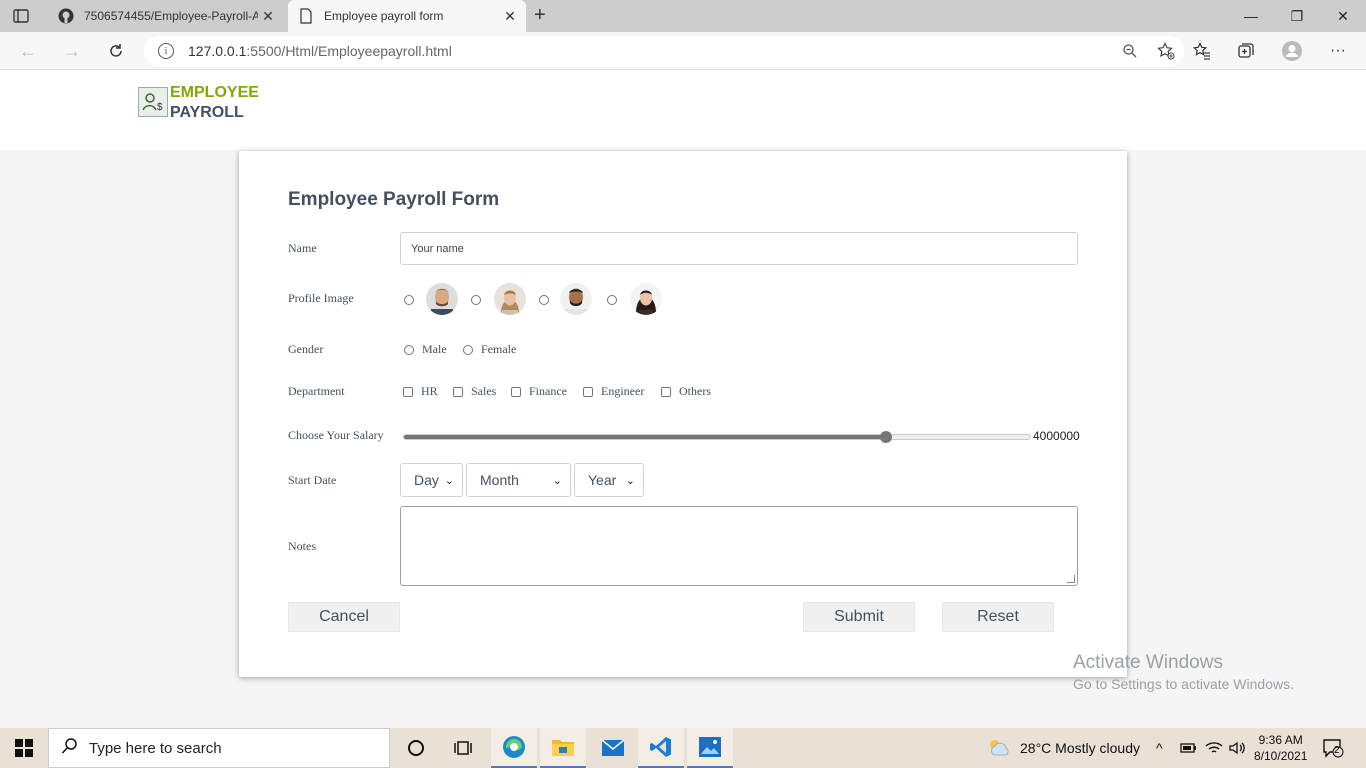  I want to click on notes-textarea, so click(739, 546).